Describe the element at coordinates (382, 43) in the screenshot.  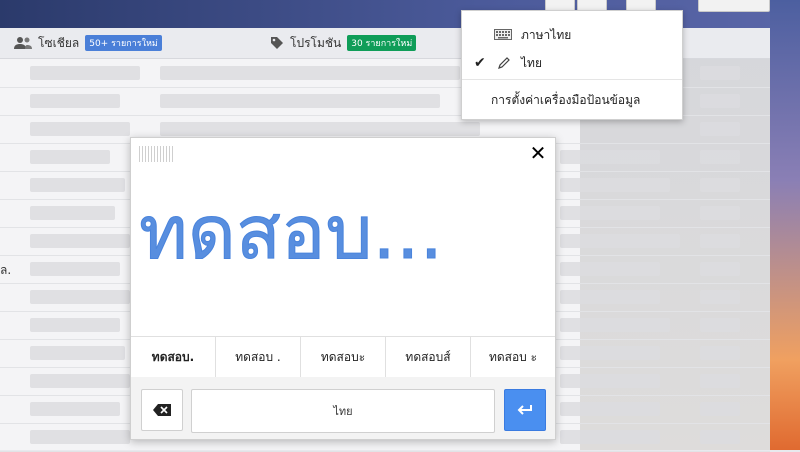
I see `tab-promotions-badge: 30 รายการใหม่` at that location.